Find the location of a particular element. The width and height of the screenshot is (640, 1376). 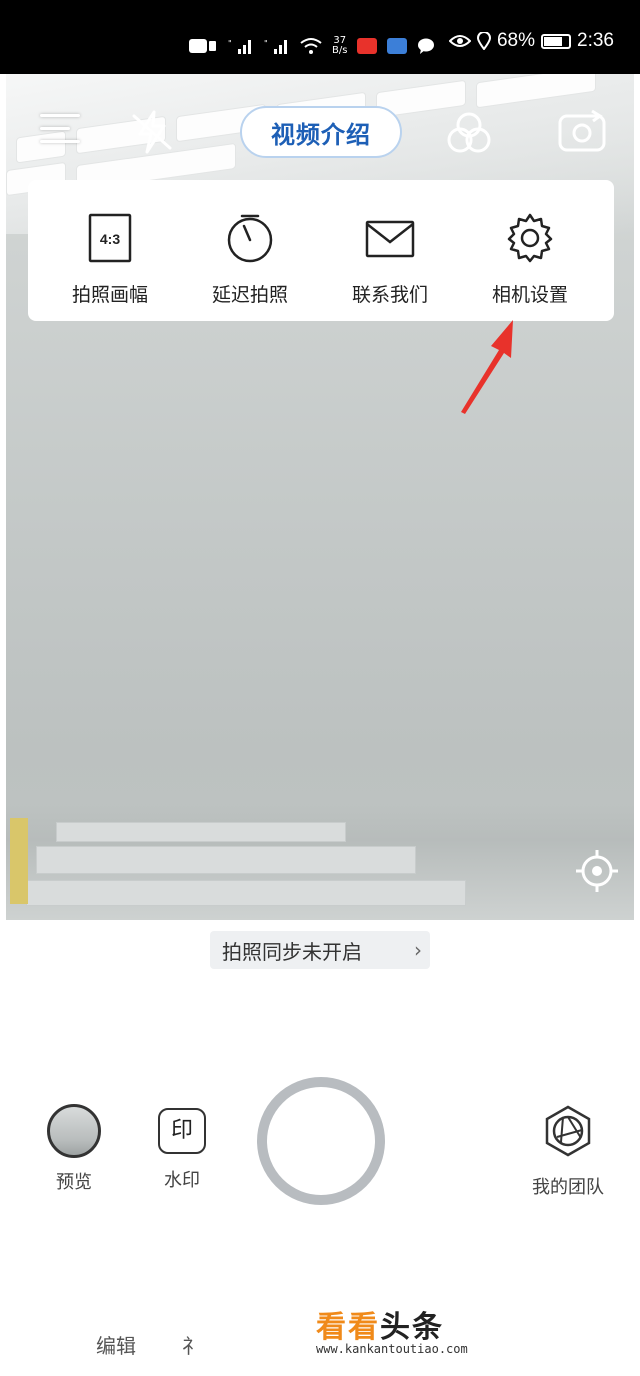

preview-button: 预览 is located at coordinates (74, 1149).